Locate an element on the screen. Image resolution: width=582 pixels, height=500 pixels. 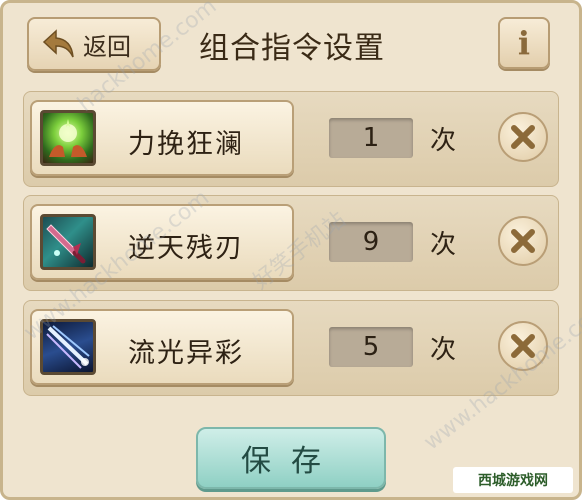
count-value: 5 is located at coordinates (371, 347).